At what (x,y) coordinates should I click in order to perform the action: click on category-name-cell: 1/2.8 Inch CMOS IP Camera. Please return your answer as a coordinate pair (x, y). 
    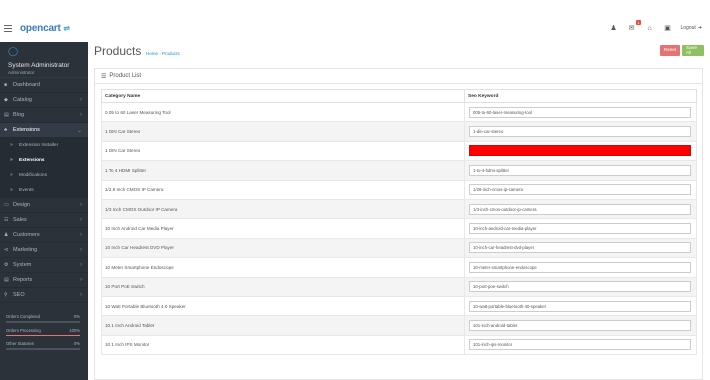
    Looking at the image, I should click on (283, 189).